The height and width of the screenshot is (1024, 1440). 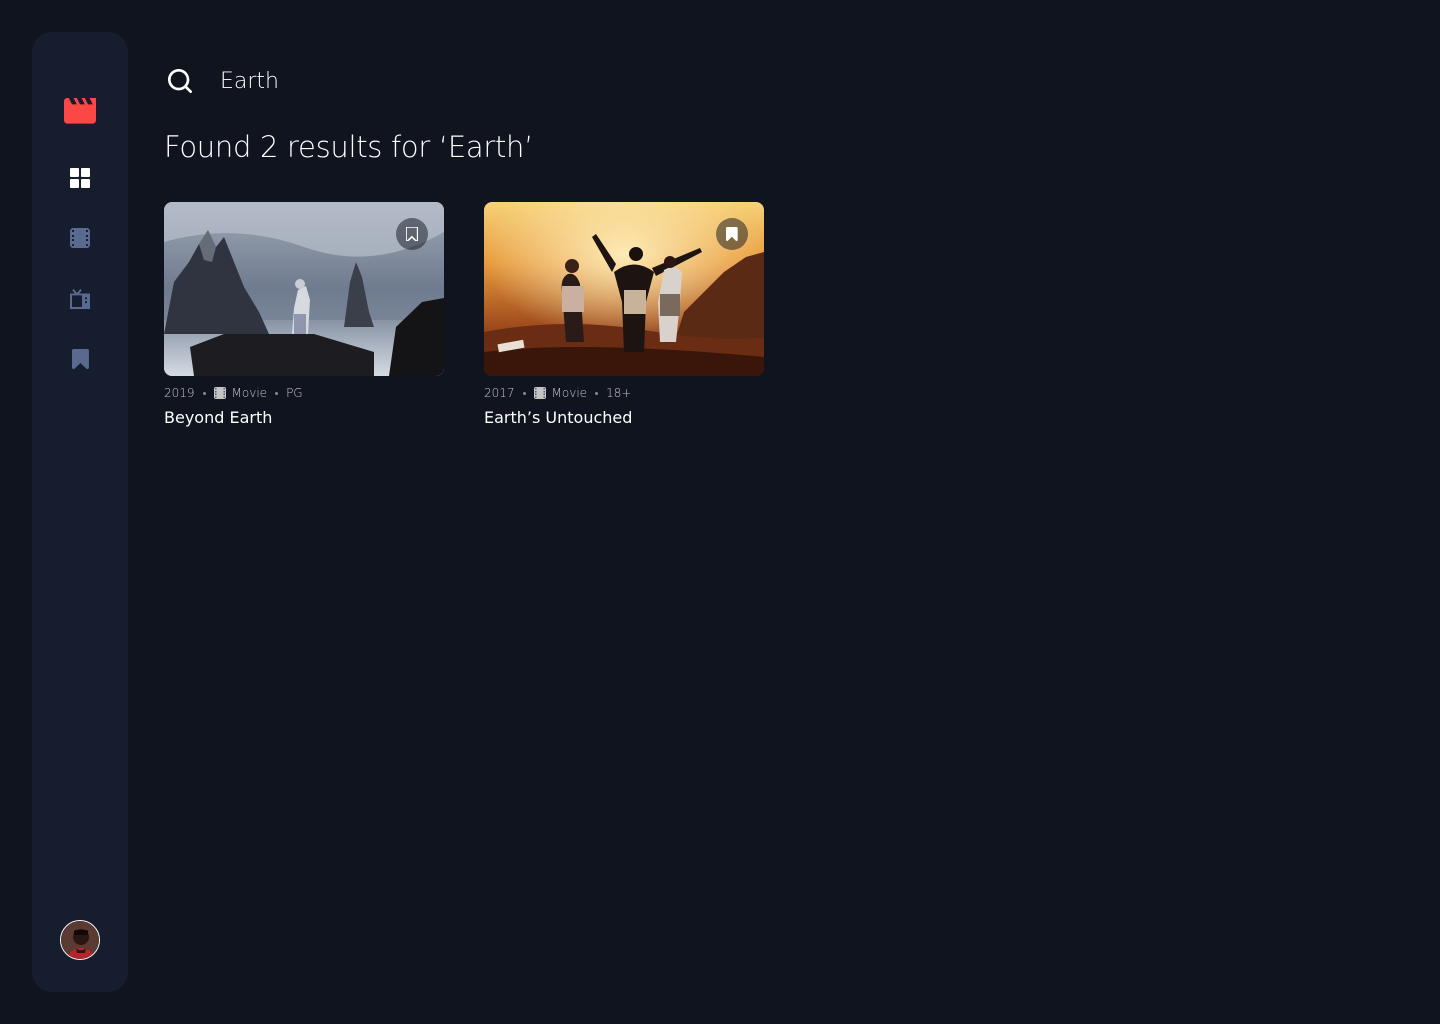 I want to click on search-input, so click(x=670, y=81).